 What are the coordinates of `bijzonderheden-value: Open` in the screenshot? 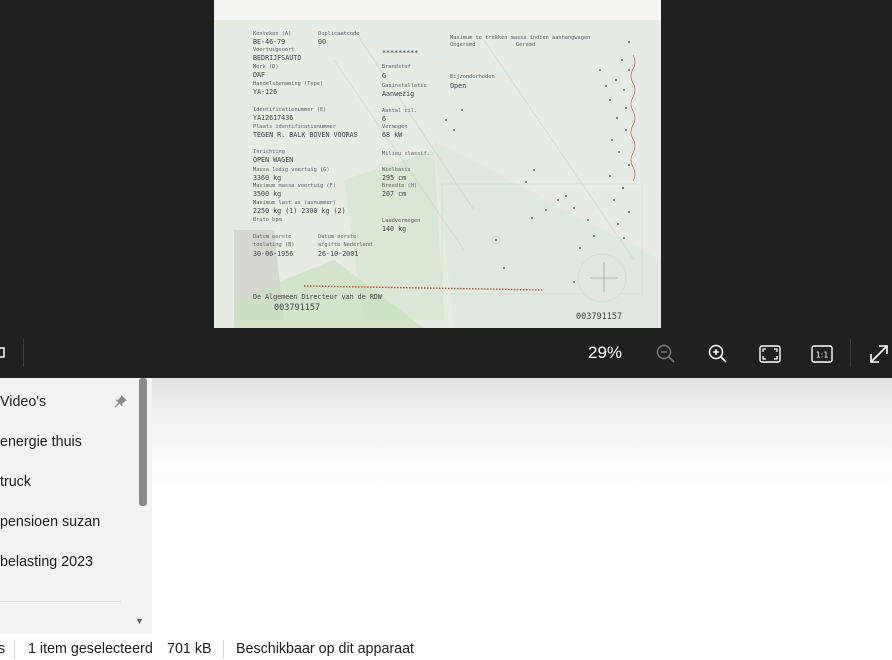 It's located at (458, 86).